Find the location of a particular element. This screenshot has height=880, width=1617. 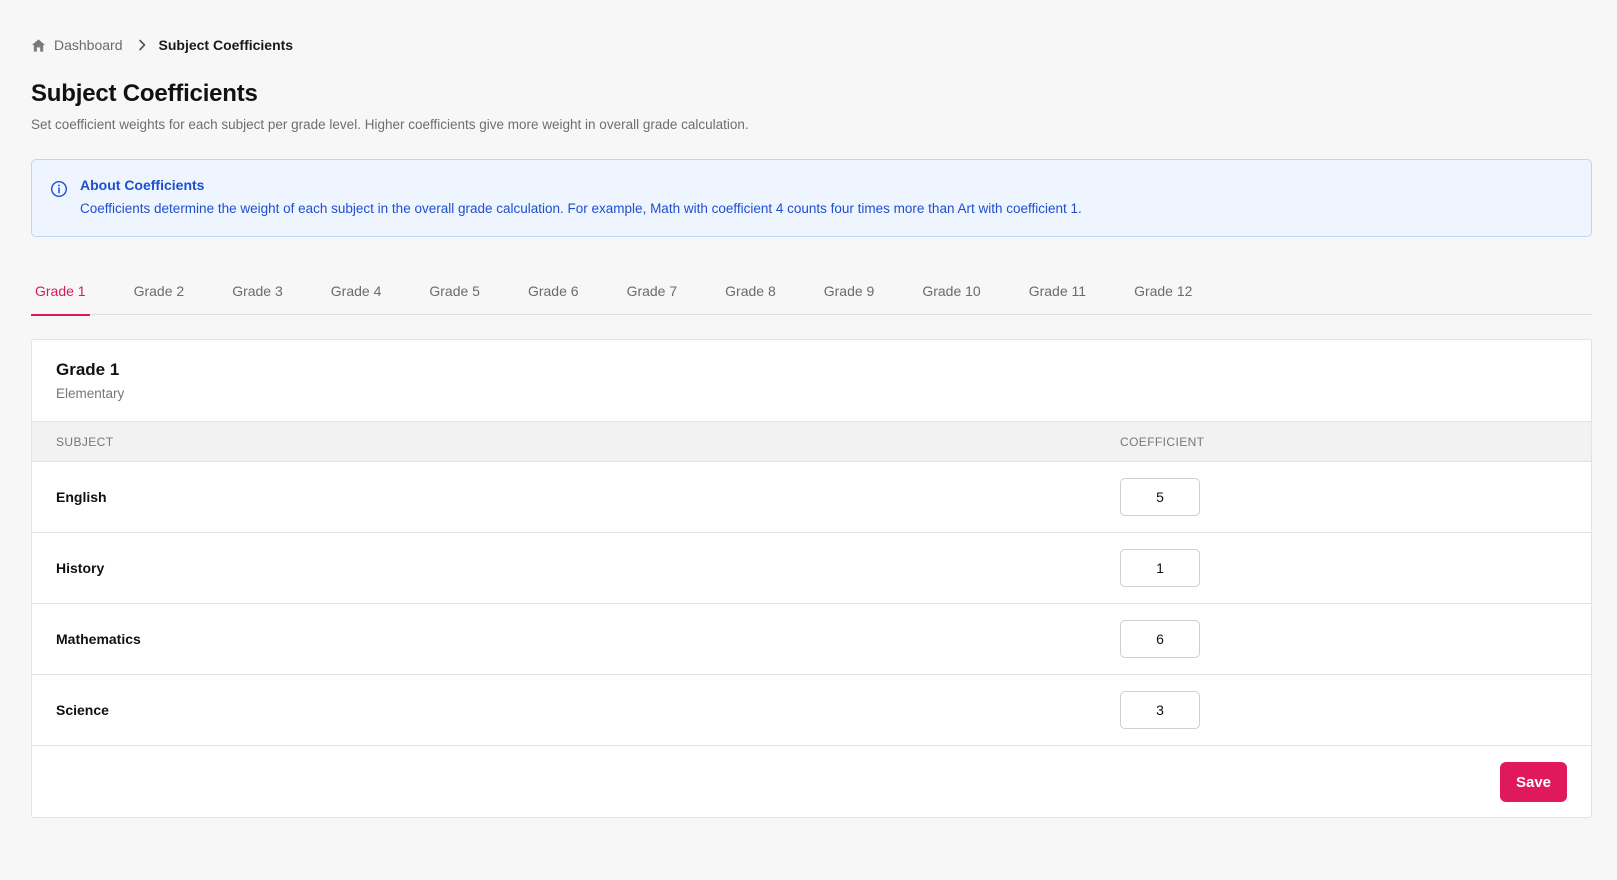

subject-name: Science is located at coordinates (82, 710).